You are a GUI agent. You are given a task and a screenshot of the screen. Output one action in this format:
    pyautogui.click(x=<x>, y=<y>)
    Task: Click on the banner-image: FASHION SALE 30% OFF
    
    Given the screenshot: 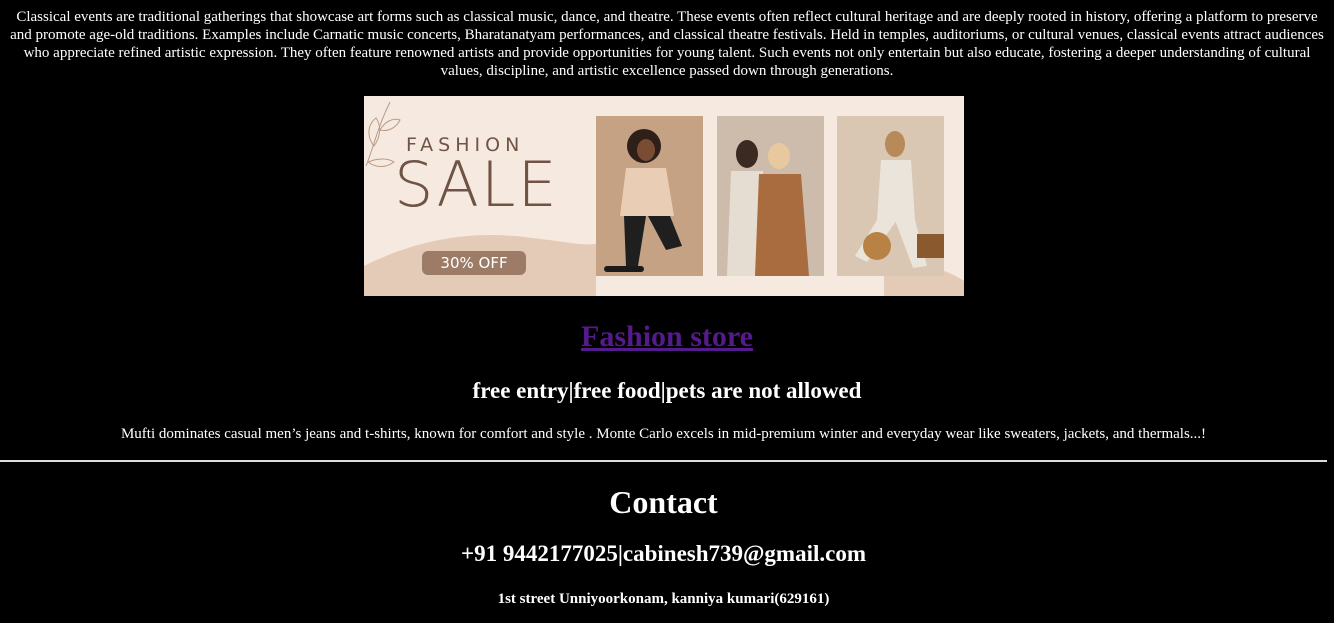 What is the action you would take?
    pyautogui.click(x=664, y=196)
    